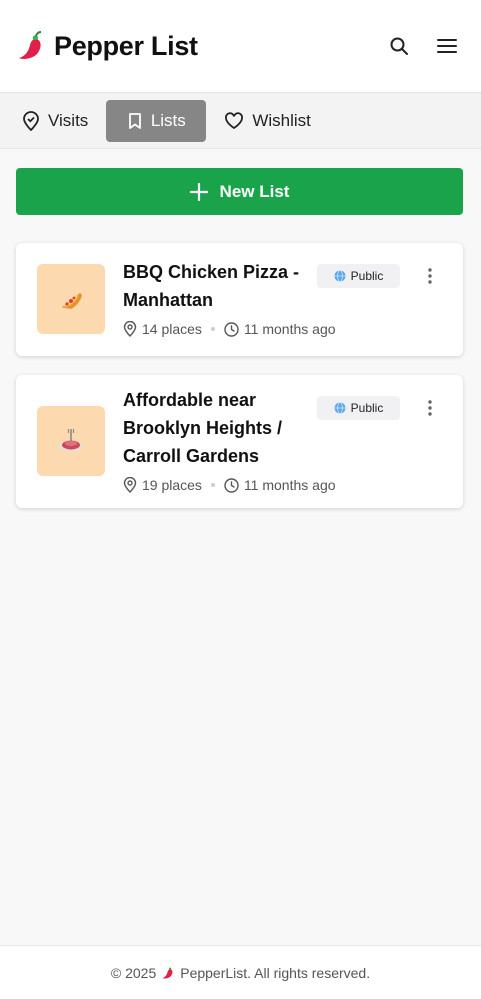 Image resolution: width=481 pixels, height=999 pixels. I want to click on tab-visits: Visits, so click(55, 121).